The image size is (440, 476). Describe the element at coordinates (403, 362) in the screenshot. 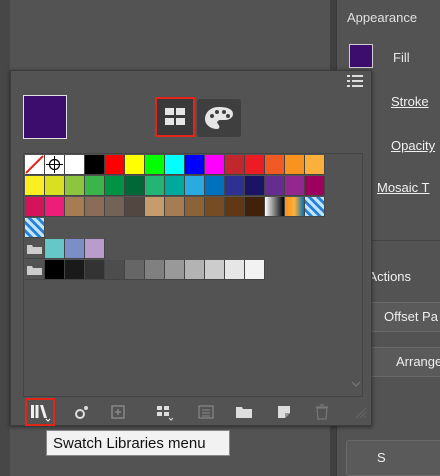

I see `arrange-button: Arrange` at that location.